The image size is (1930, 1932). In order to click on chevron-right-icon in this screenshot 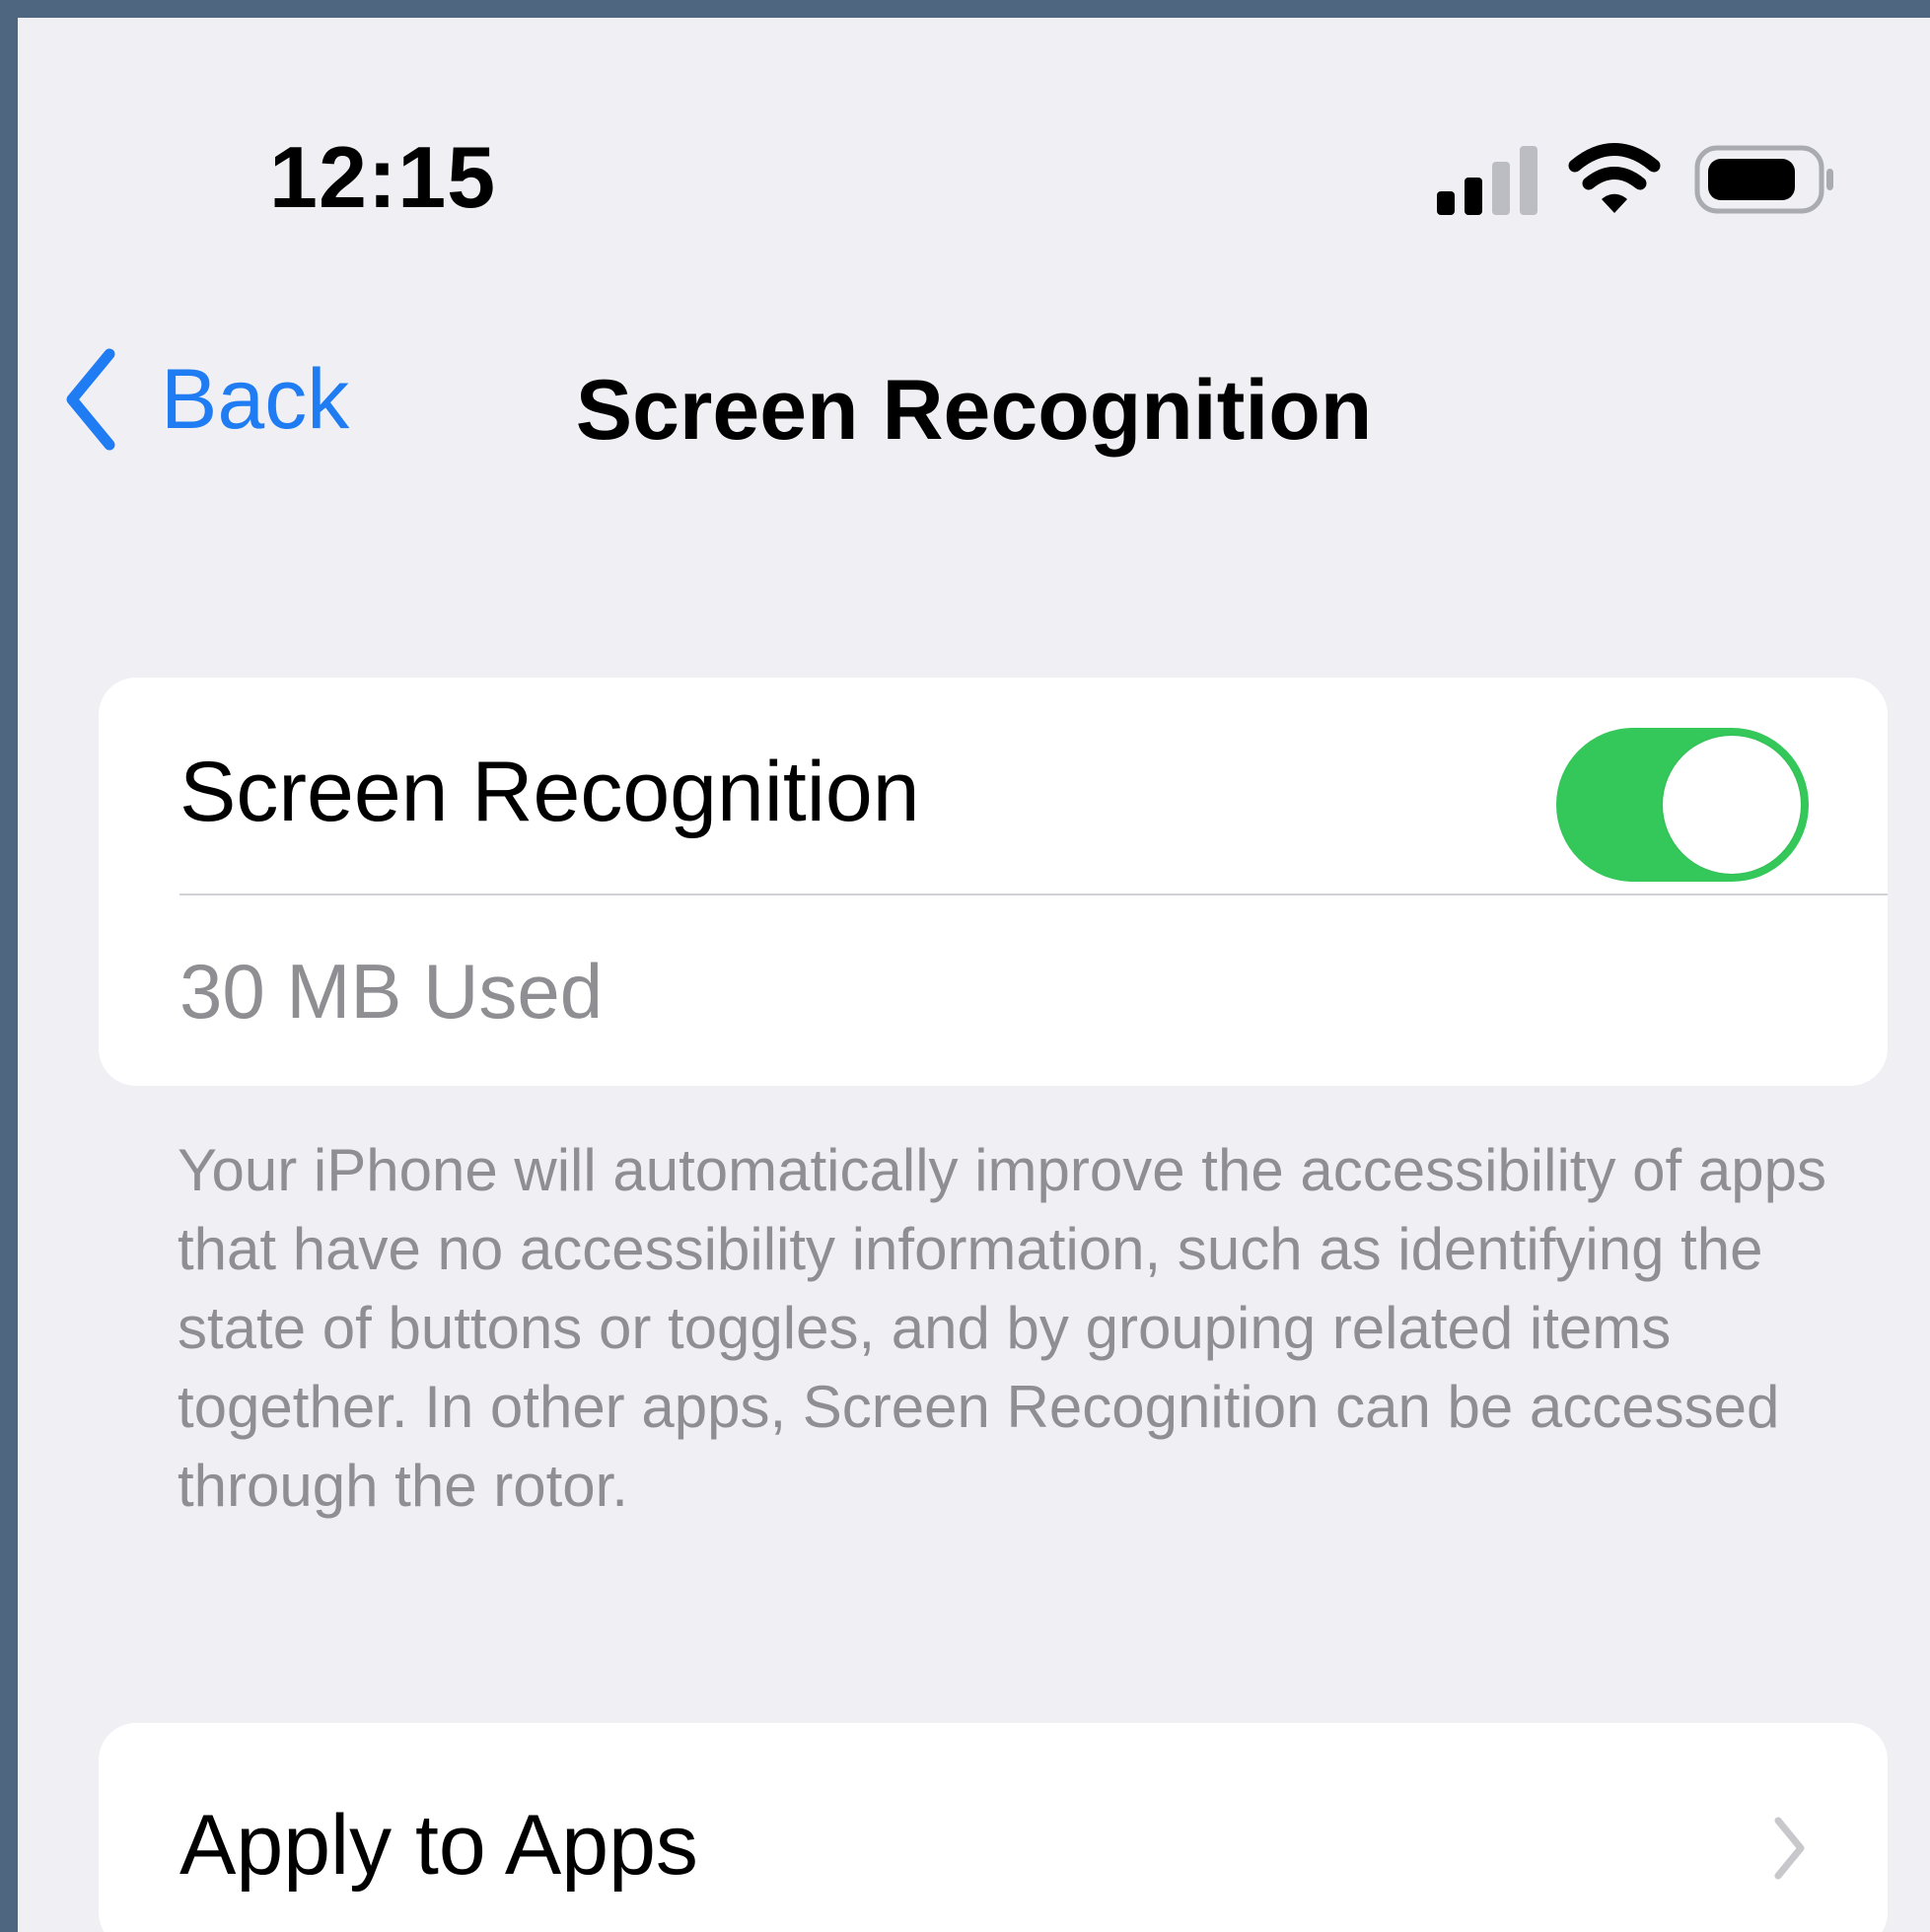, I will do `click(1790, 1849)`.